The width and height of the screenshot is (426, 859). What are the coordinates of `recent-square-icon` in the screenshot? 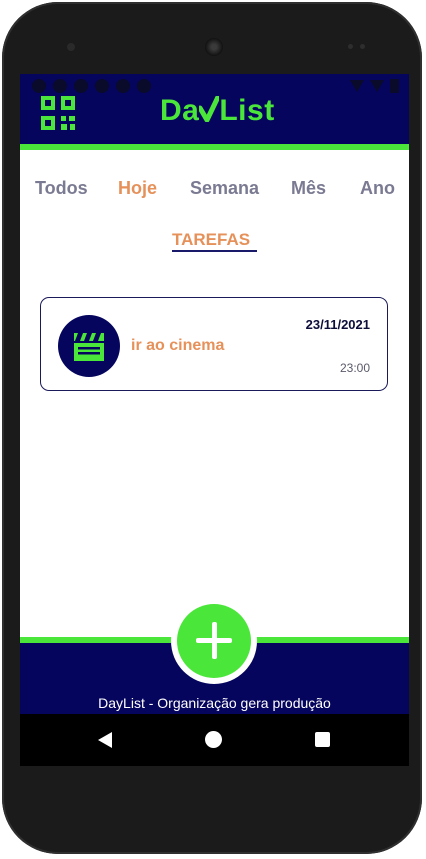 It's located at (322, 739).